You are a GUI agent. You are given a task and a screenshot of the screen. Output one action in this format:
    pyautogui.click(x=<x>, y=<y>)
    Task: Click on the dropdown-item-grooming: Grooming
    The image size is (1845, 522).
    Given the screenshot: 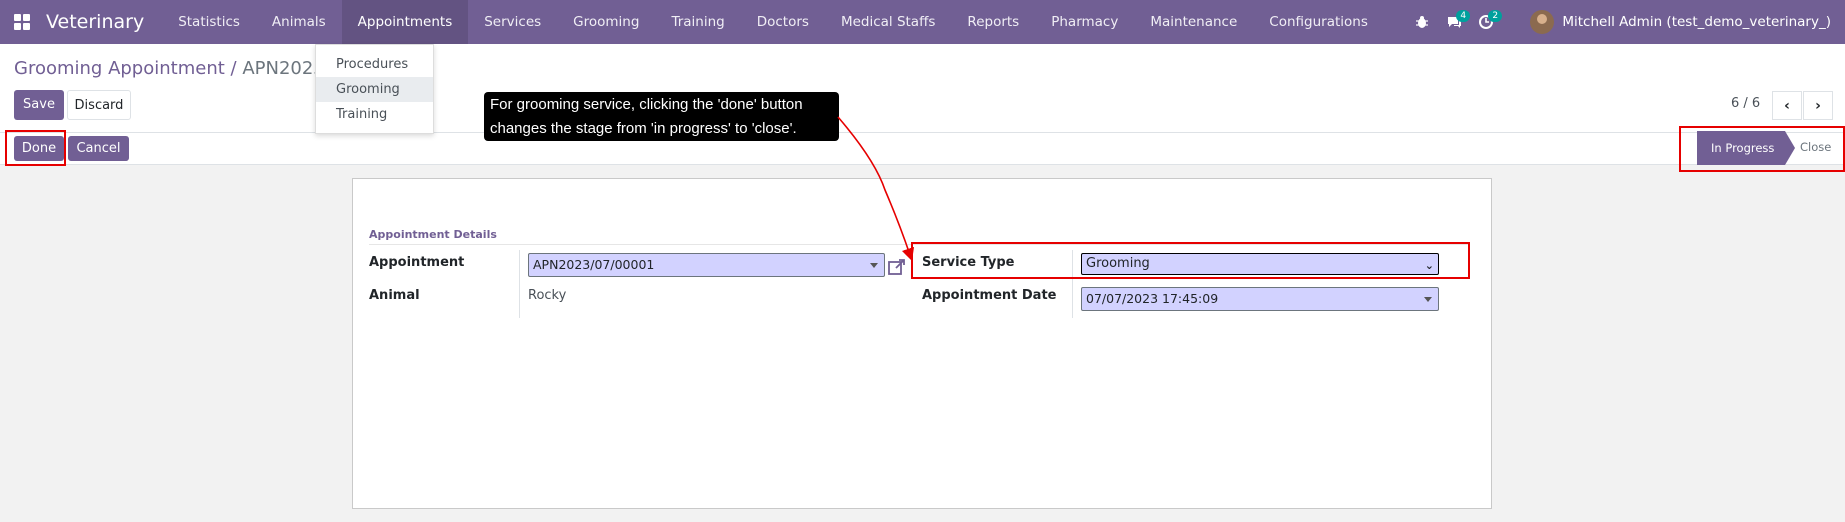 What is the action you would take?
    pyautogui.click(x=374, y=89)
    